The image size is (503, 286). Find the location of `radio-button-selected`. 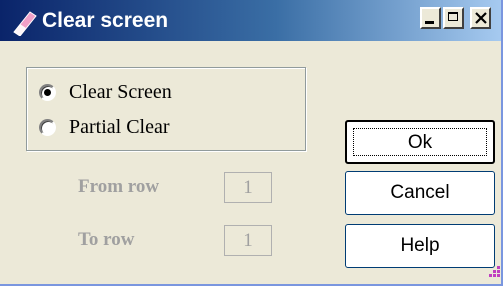

radio-button-selected is located at coordinates (47, 92).